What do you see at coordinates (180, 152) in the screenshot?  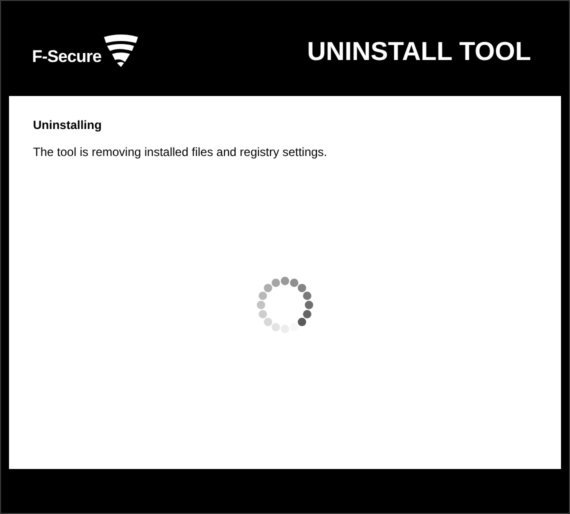 I see `status-message: The tool is removing installed files and registry settings.` at bounding box center [180, 152].